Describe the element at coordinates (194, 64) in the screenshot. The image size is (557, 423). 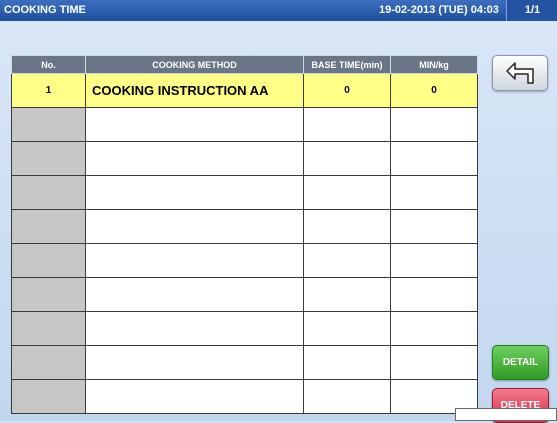
I see `header-cooking-method: COOKING METHOD` at that location.